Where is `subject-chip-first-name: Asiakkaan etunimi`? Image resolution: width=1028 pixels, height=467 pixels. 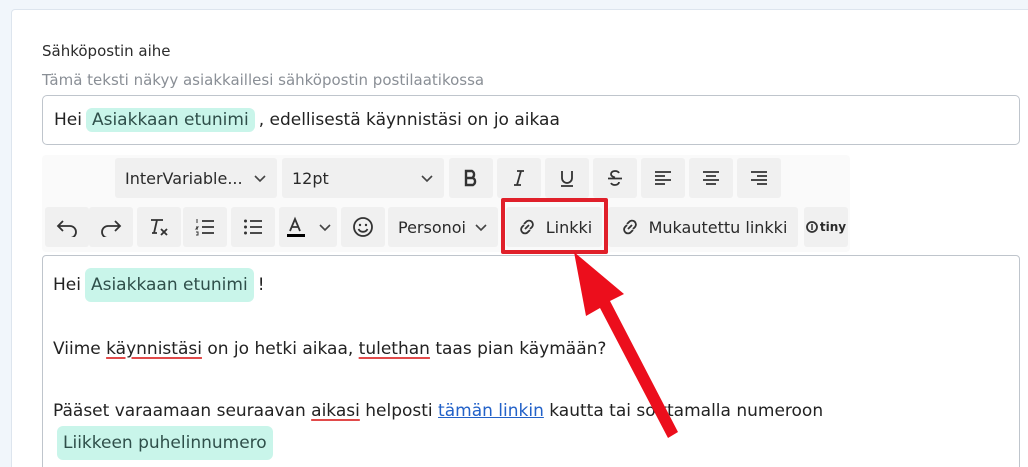 subject-chip-first-name: Asiakkaan etunimi is located at coordinates (170, 120).